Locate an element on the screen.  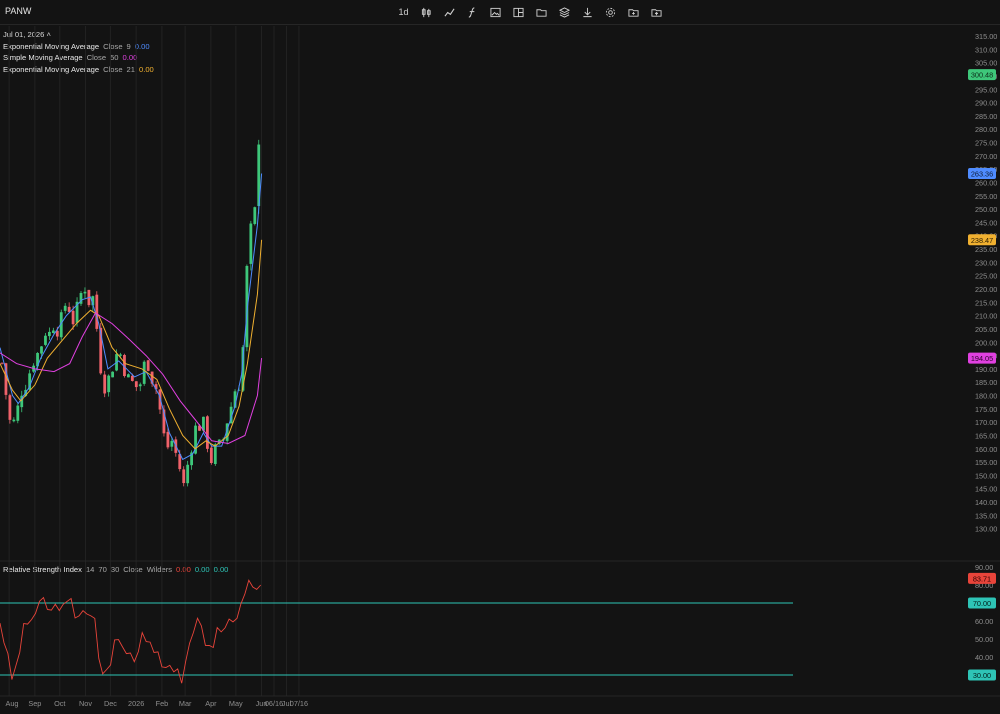
price-tick-label: 245.00 is located at coordinates (986, 222).